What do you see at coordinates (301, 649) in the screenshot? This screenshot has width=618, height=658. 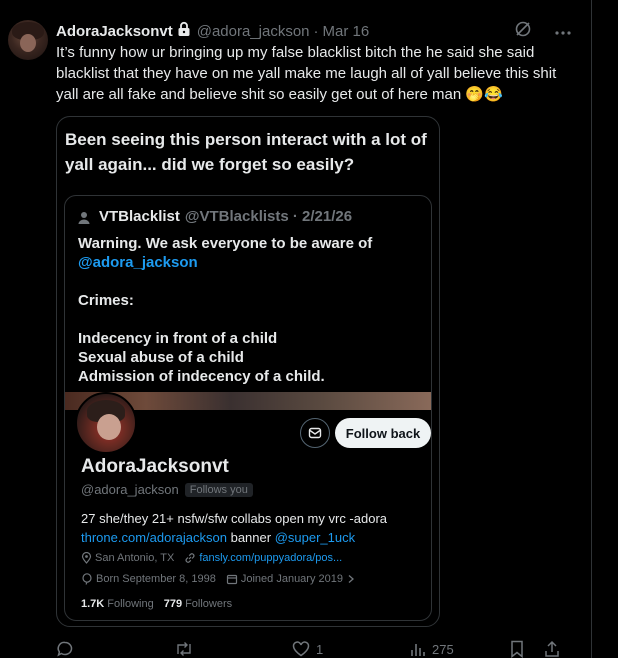 I see `heart-icon` at bounding box center [301, 649].